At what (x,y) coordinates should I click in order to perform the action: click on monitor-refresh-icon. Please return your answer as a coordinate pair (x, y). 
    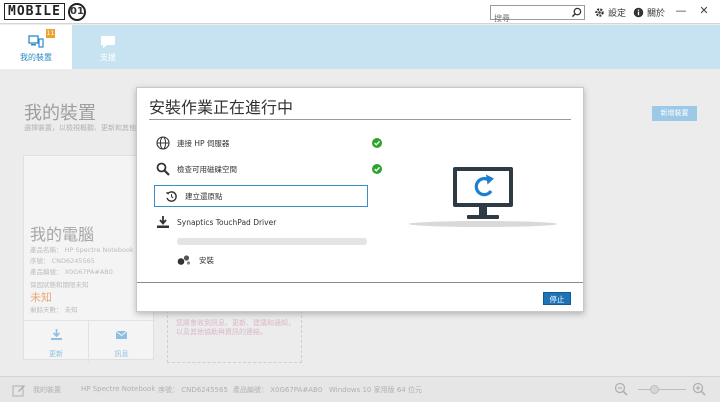
    Looking at the image, I should click on (483, 197).